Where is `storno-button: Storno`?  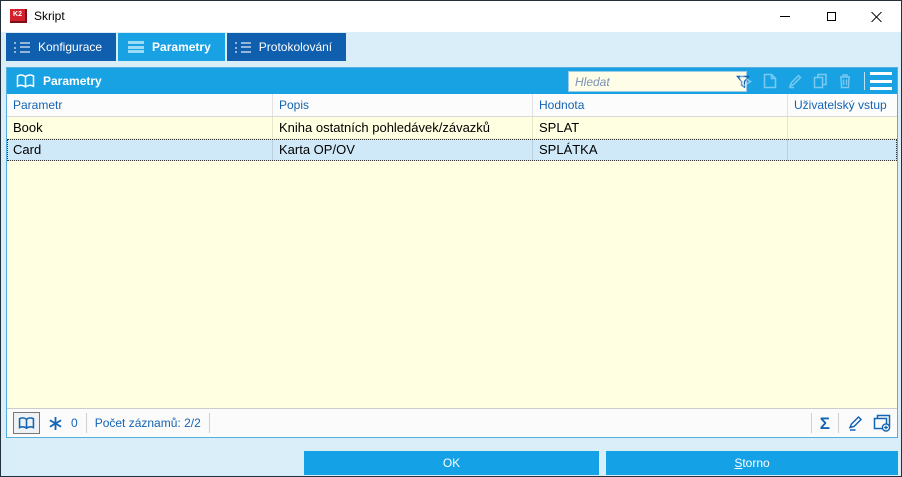 storno-button: Storno is located at coordinates (752, 463).